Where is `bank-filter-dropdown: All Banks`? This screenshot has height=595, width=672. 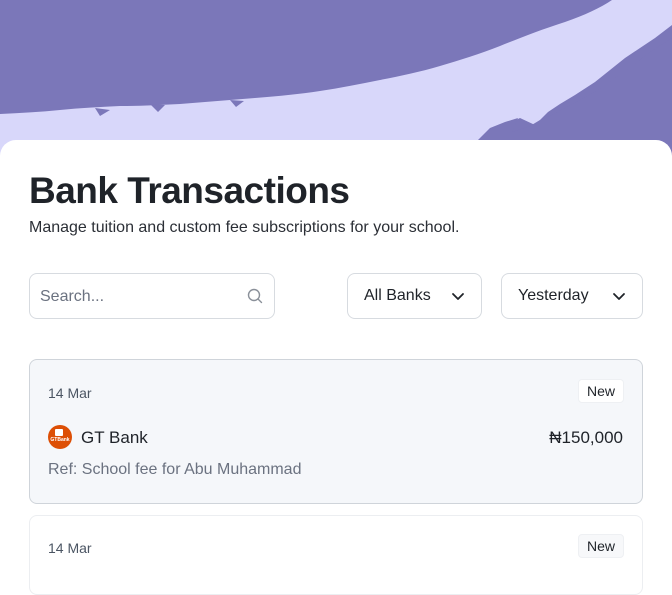 bank-filter-dropdown: All Banks is located at coordinates (414, 296).